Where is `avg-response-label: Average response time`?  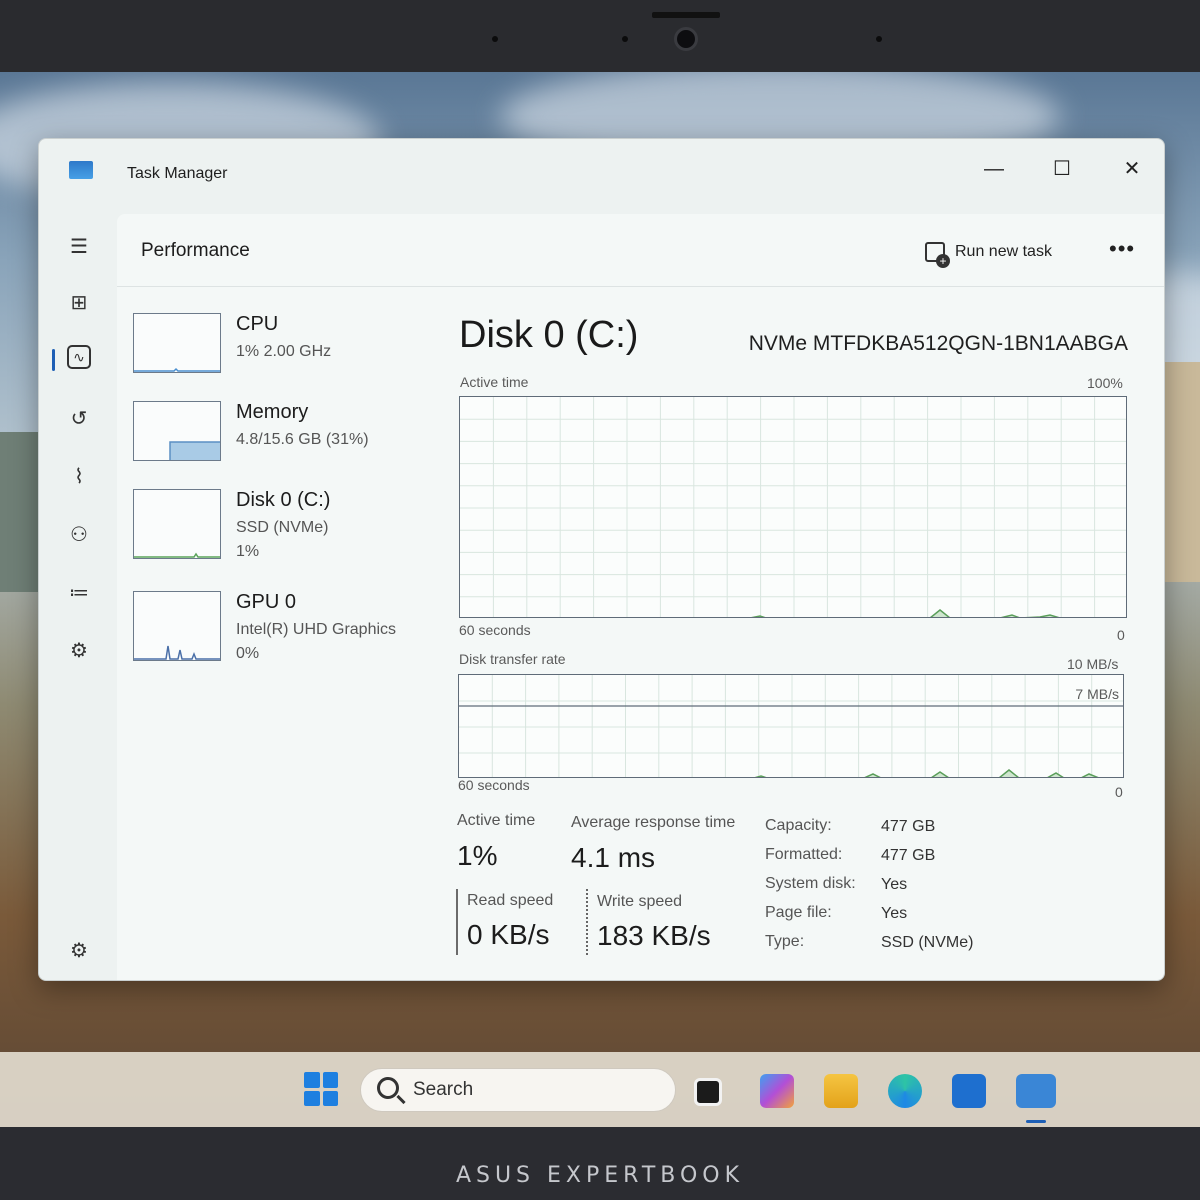
avg-response-label: Average response time is located at coordinates (653, 822).